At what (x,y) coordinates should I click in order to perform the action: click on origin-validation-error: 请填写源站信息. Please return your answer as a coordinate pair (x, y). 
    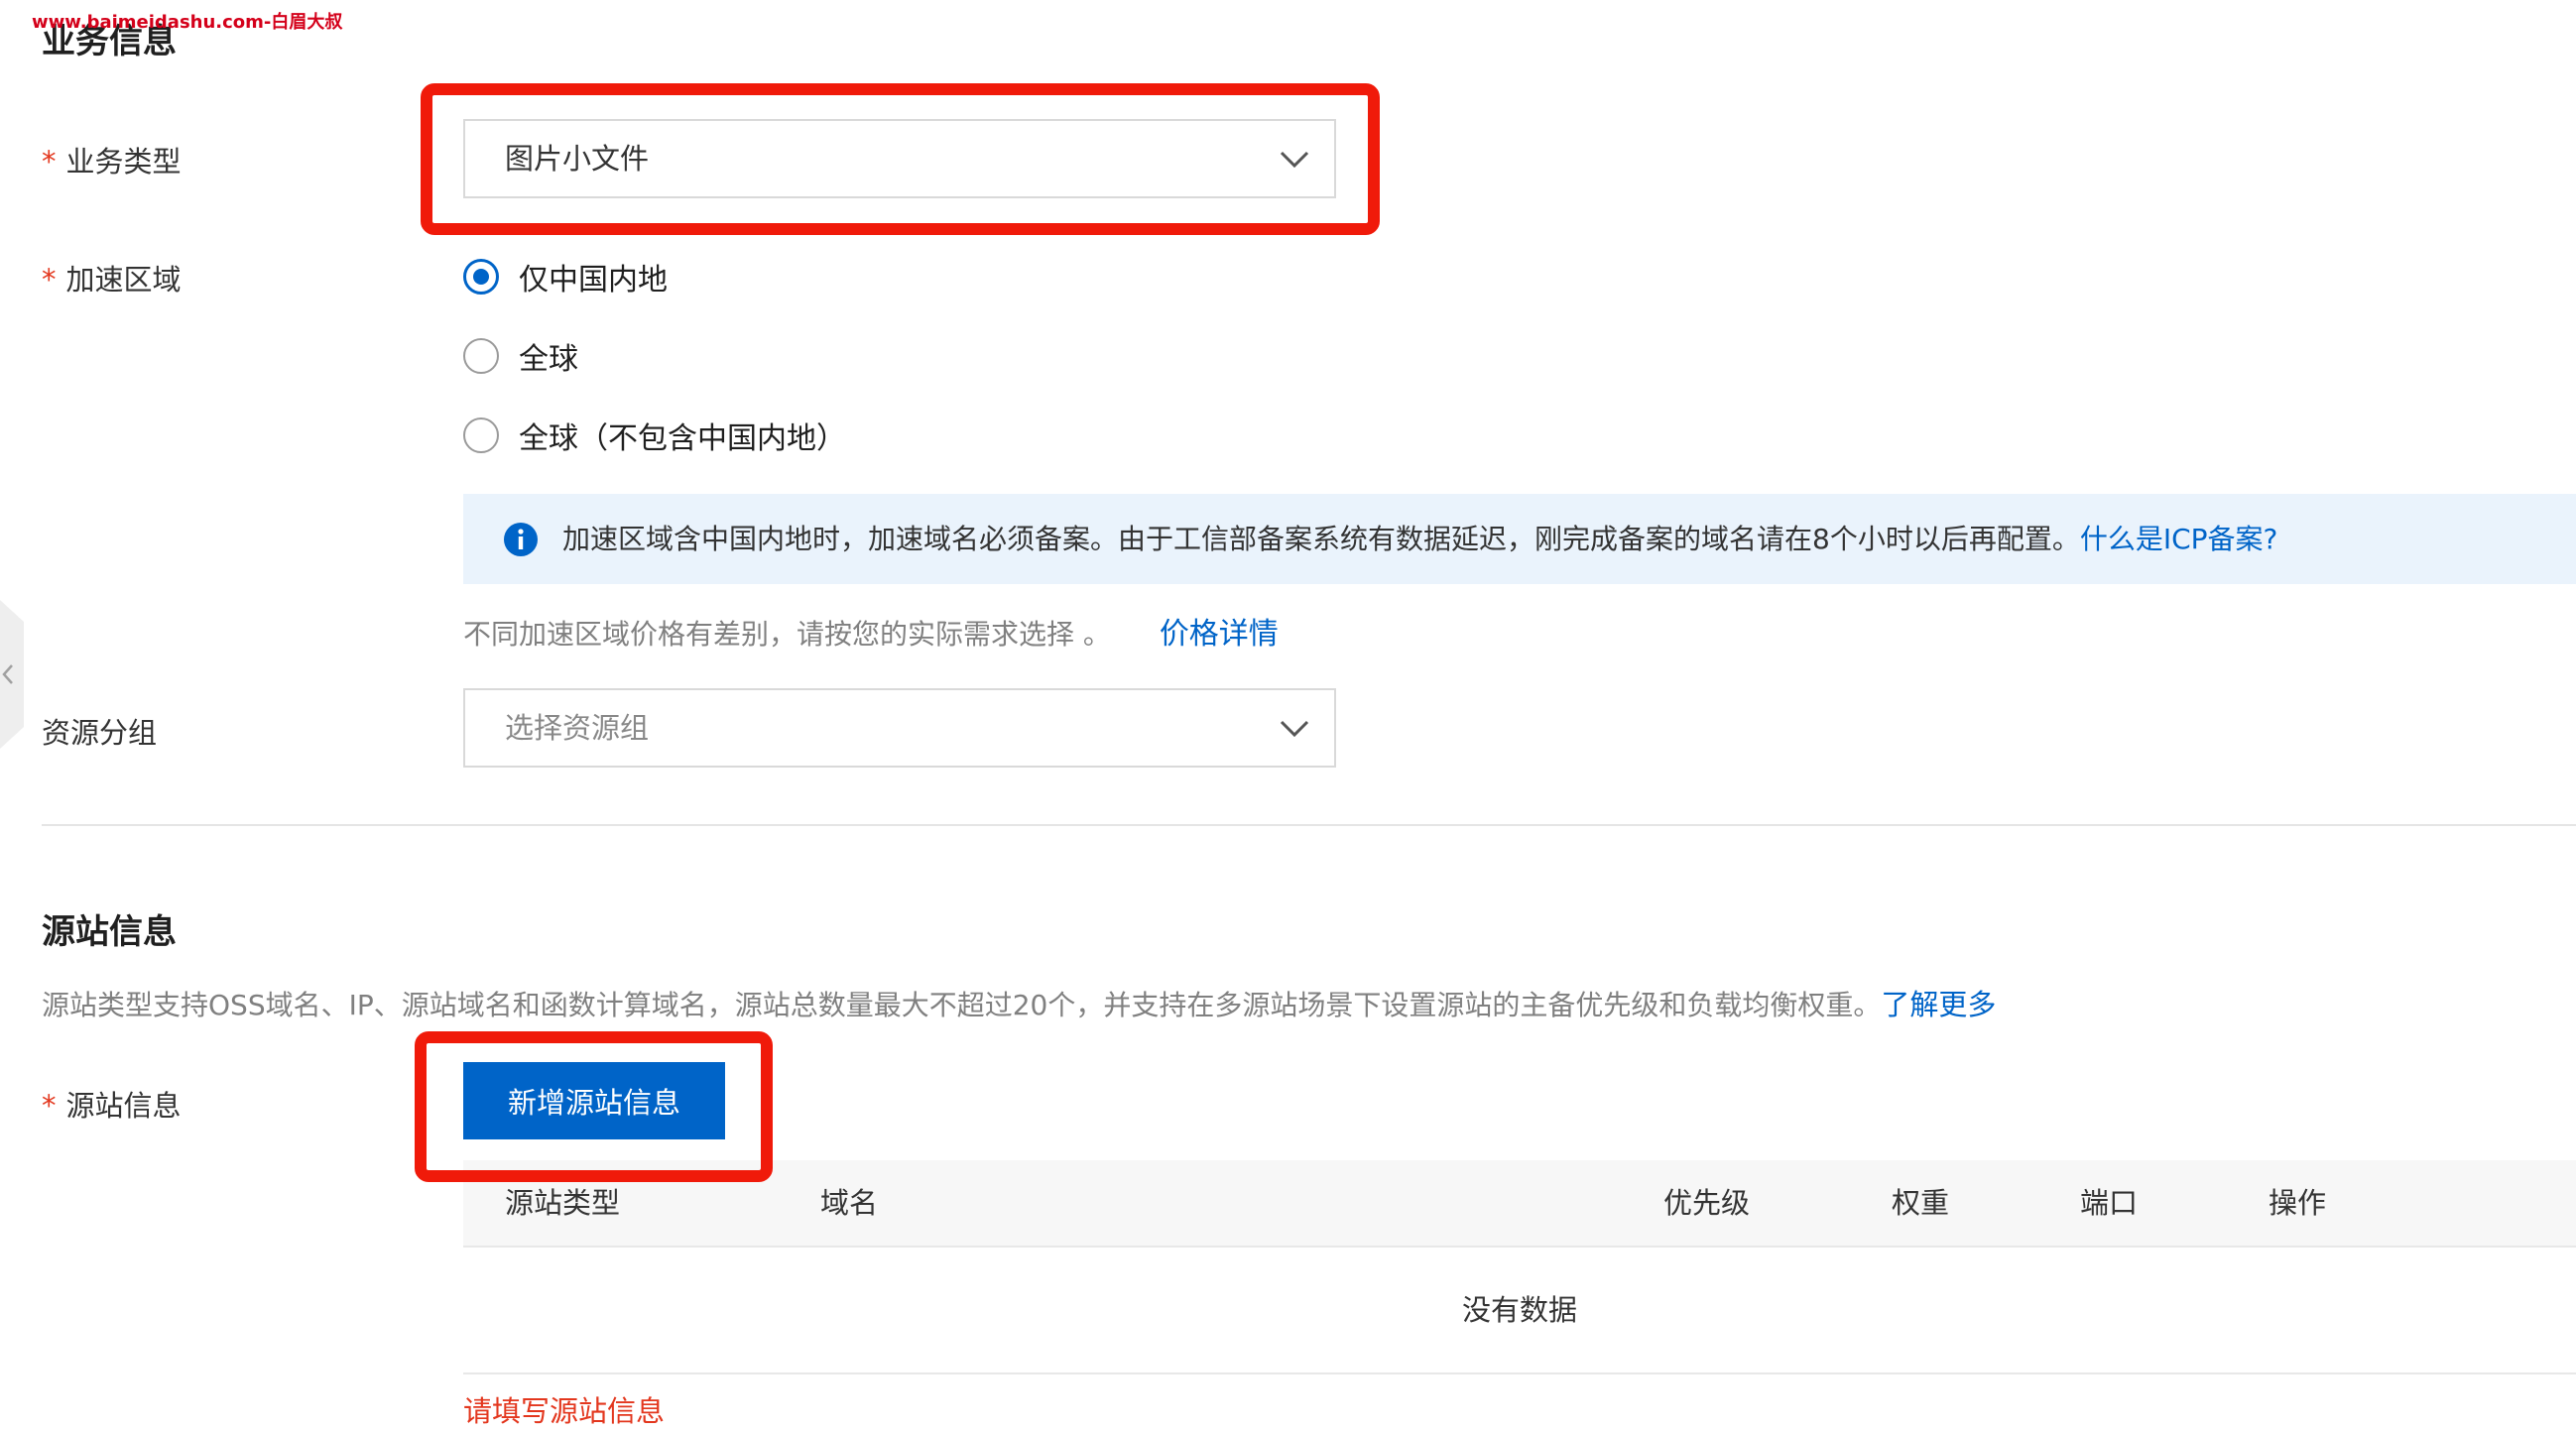
    Looking at the image, I should click on (564, 1411).